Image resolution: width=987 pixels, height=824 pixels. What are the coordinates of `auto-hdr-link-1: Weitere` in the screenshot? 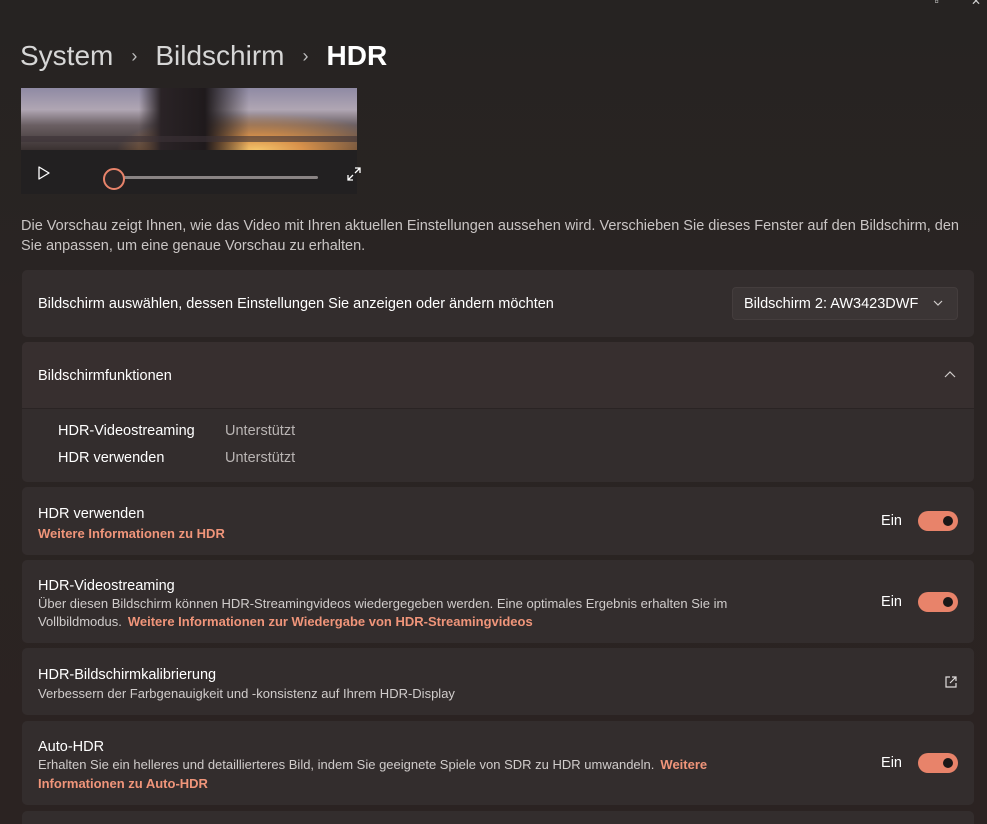 It's located at (683, 765).